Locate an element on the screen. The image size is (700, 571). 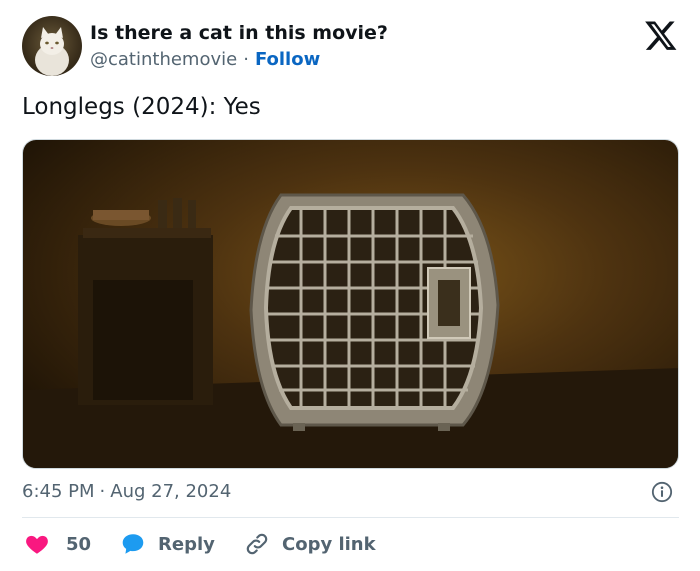
divider is located at coordinates (350, 517).